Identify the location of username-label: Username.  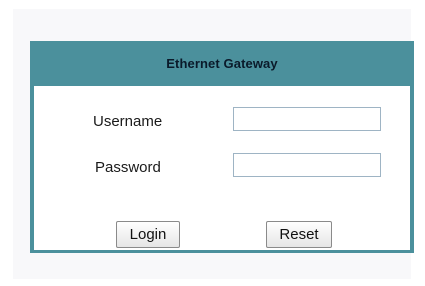
(128, 121).